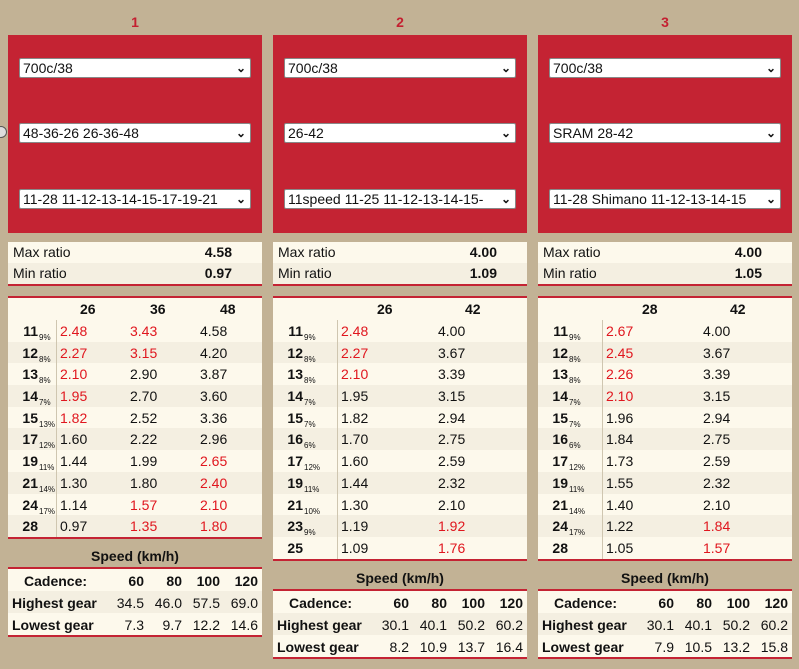  Describe the element at coordinates (3, 132) in the screenshot. I see `side-radio` at that location.